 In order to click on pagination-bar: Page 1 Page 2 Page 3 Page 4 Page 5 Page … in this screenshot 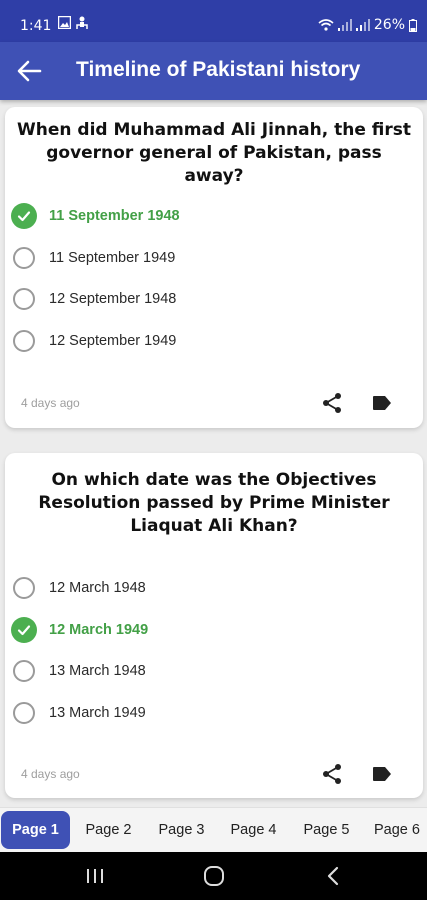, I will do `click(213, 829)`.